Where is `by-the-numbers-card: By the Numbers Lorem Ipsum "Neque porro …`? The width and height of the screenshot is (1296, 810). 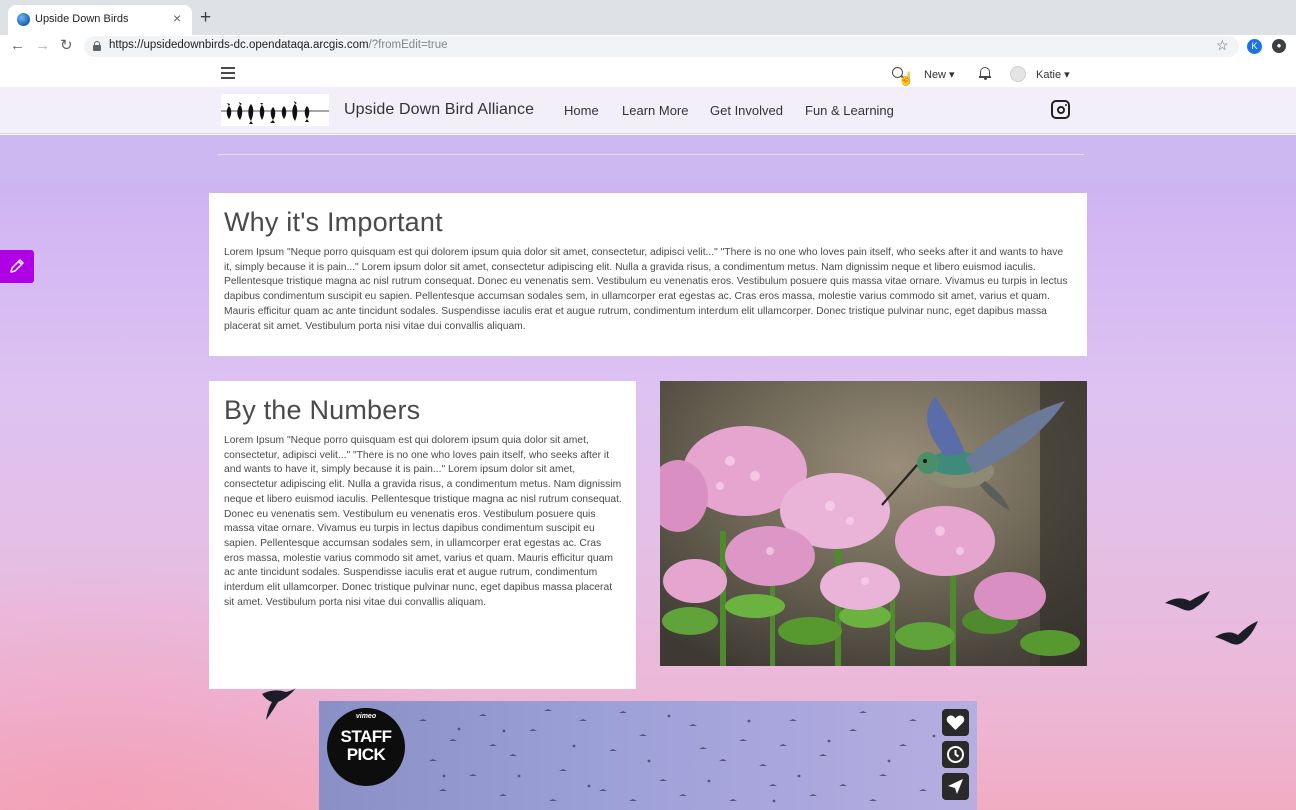
by-the-numbers-card: By the Numbers Lorem Ipsum "Neque porro … is located at coordinates (422, 535).